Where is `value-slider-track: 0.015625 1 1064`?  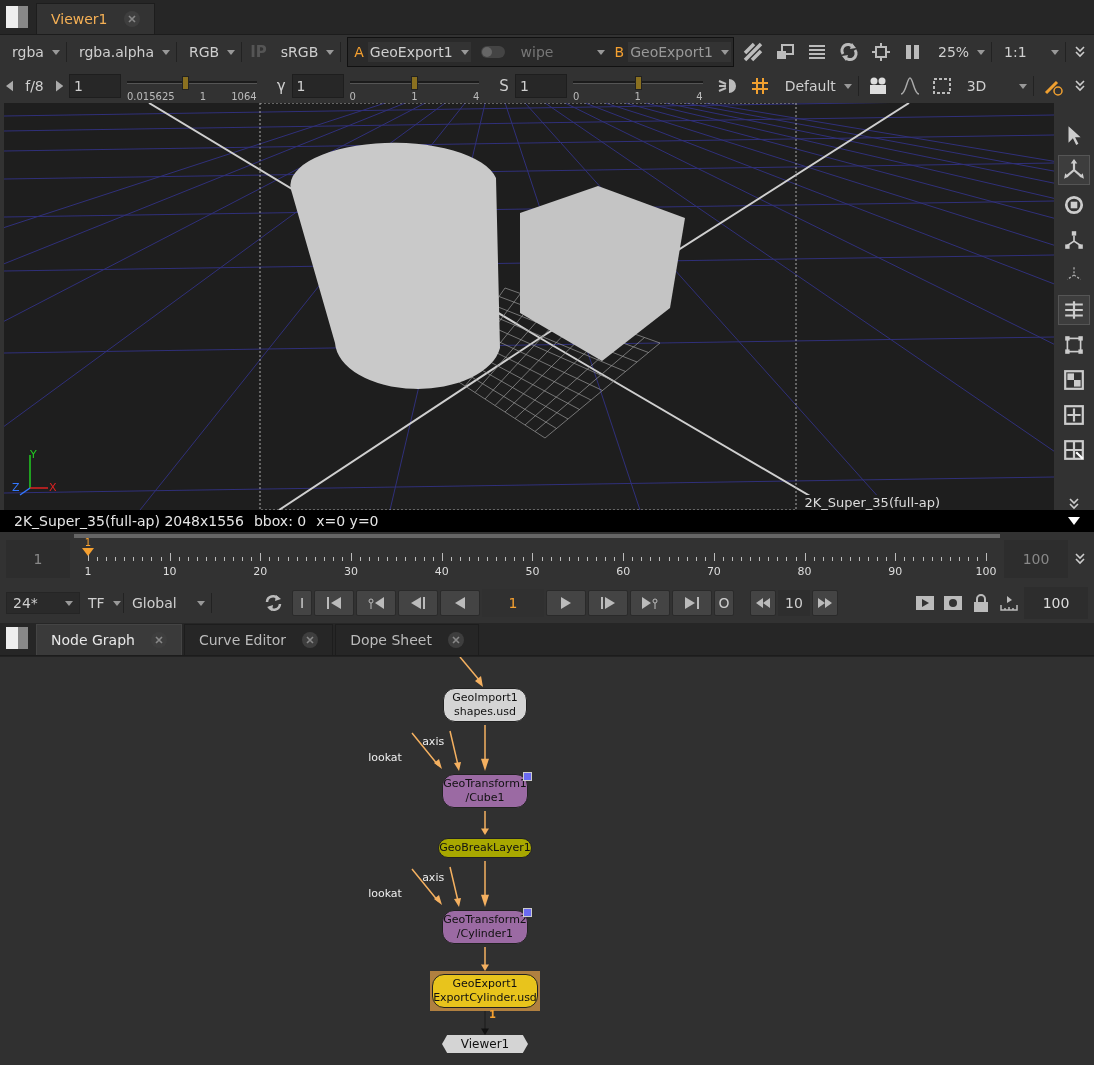 value-slider-track: 0.015625 1 1064 is located at coordinates (191, 86).